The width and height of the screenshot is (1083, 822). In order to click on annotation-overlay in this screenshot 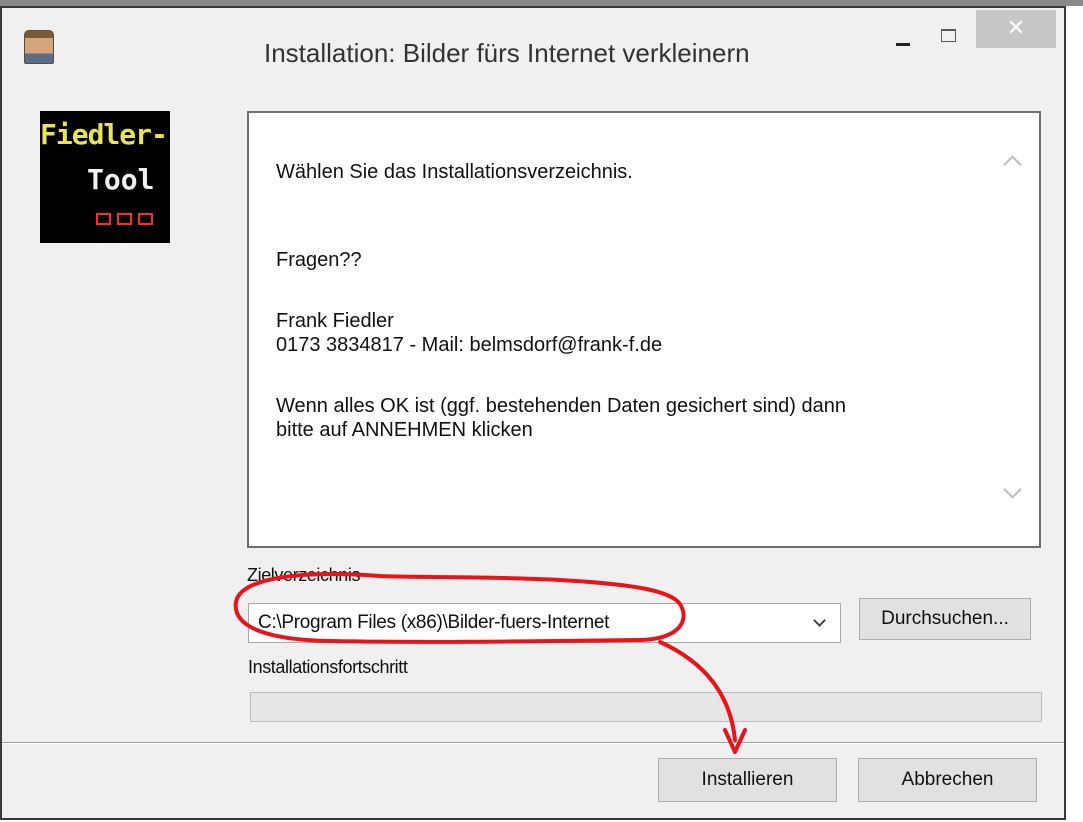, I will do `click(490, 663)`.